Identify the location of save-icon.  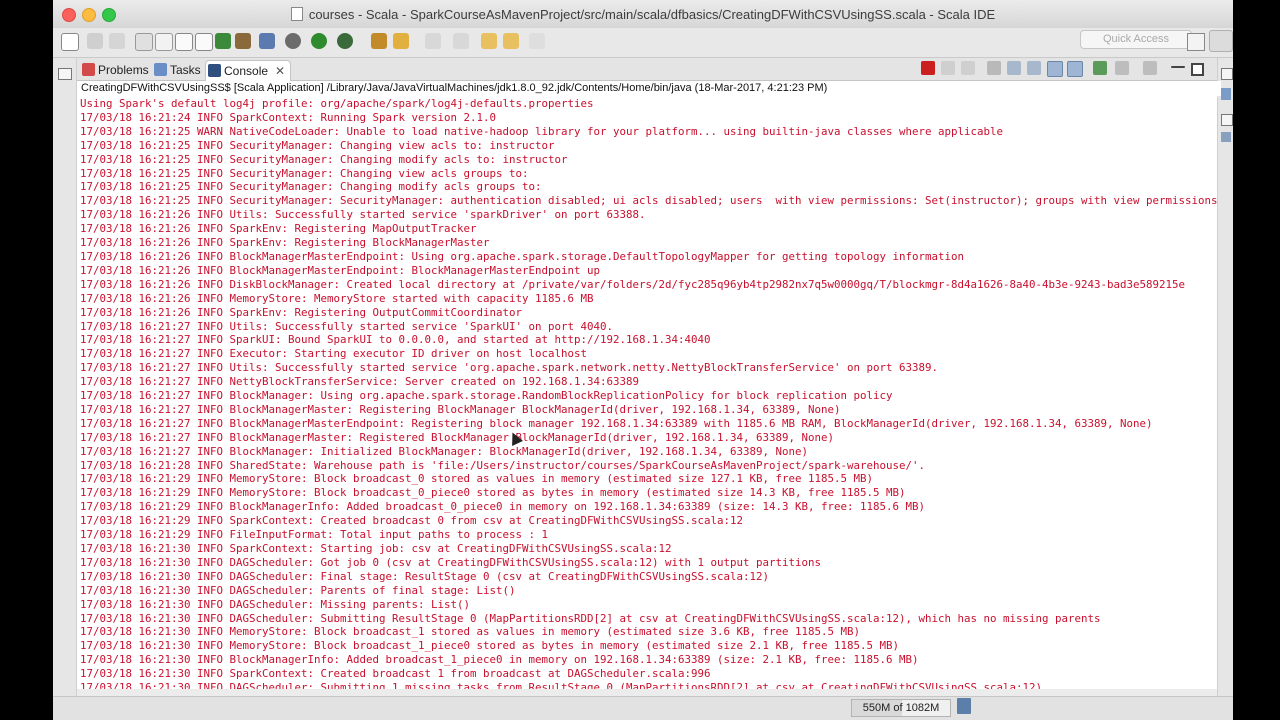
(95, 42).